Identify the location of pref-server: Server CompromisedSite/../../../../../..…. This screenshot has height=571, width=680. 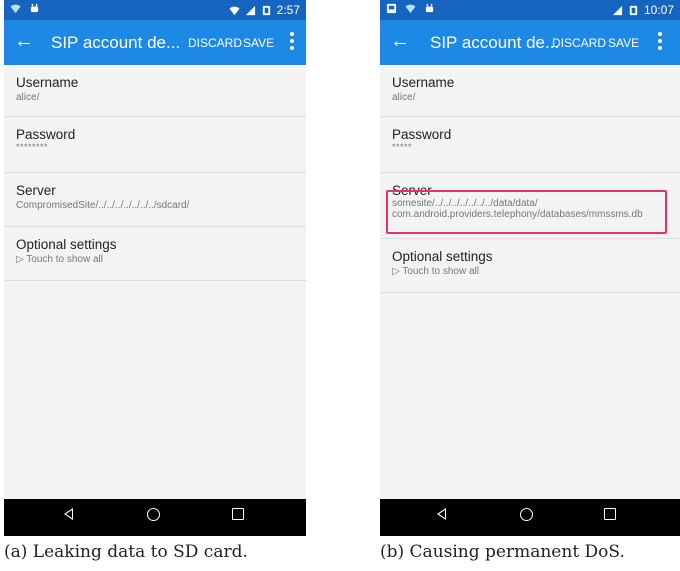
(155, 200).